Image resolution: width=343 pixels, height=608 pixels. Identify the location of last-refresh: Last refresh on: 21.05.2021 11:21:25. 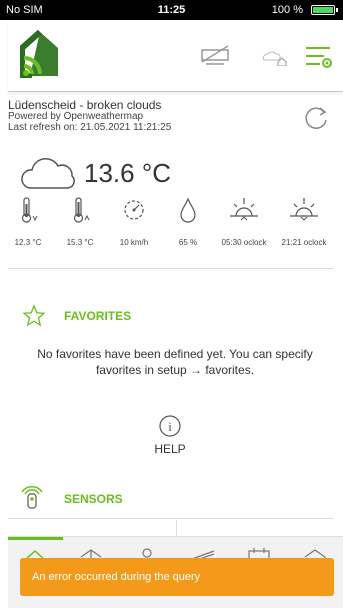
(90, 127).